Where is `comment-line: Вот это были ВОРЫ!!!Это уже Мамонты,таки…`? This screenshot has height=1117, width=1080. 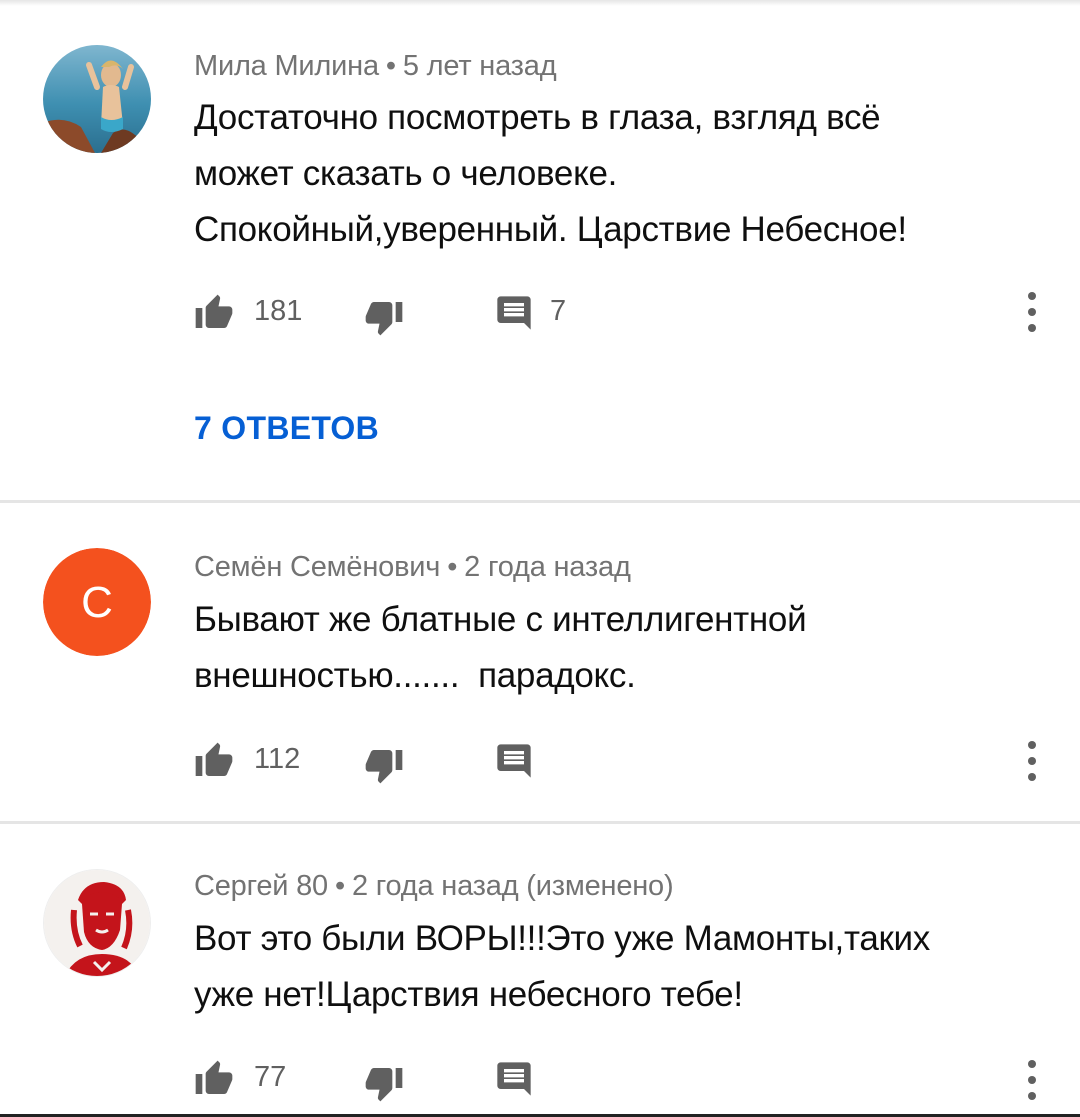 comment-line: Вот это были ВОРЫ!!!Это уже Мамонты,таки… is located at coordinates (562, 938).